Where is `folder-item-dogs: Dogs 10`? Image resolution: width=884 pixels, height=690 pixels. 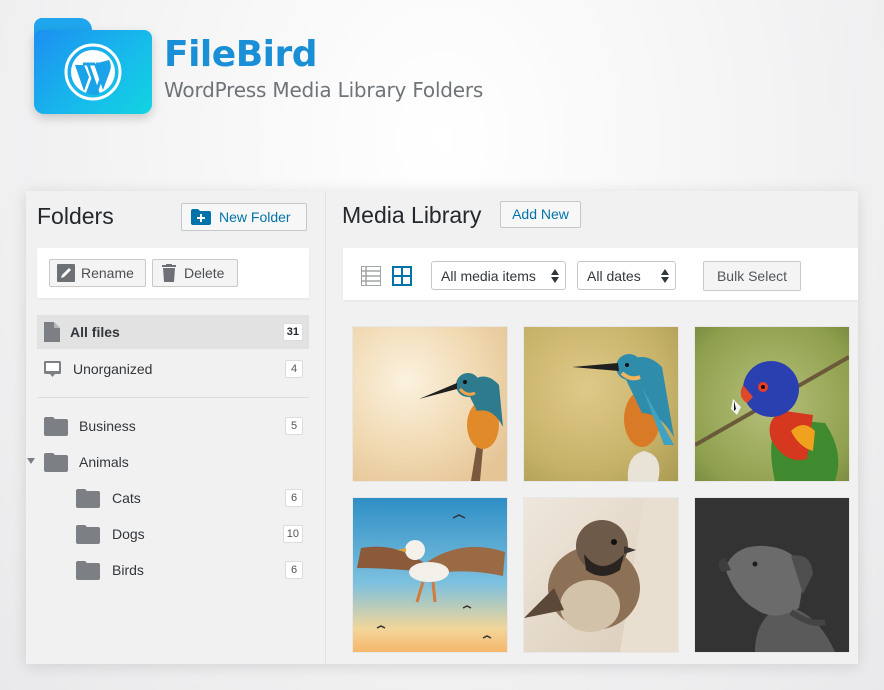
folder-item-dogs: Dogs 10 is located at coordinates (173, 534).